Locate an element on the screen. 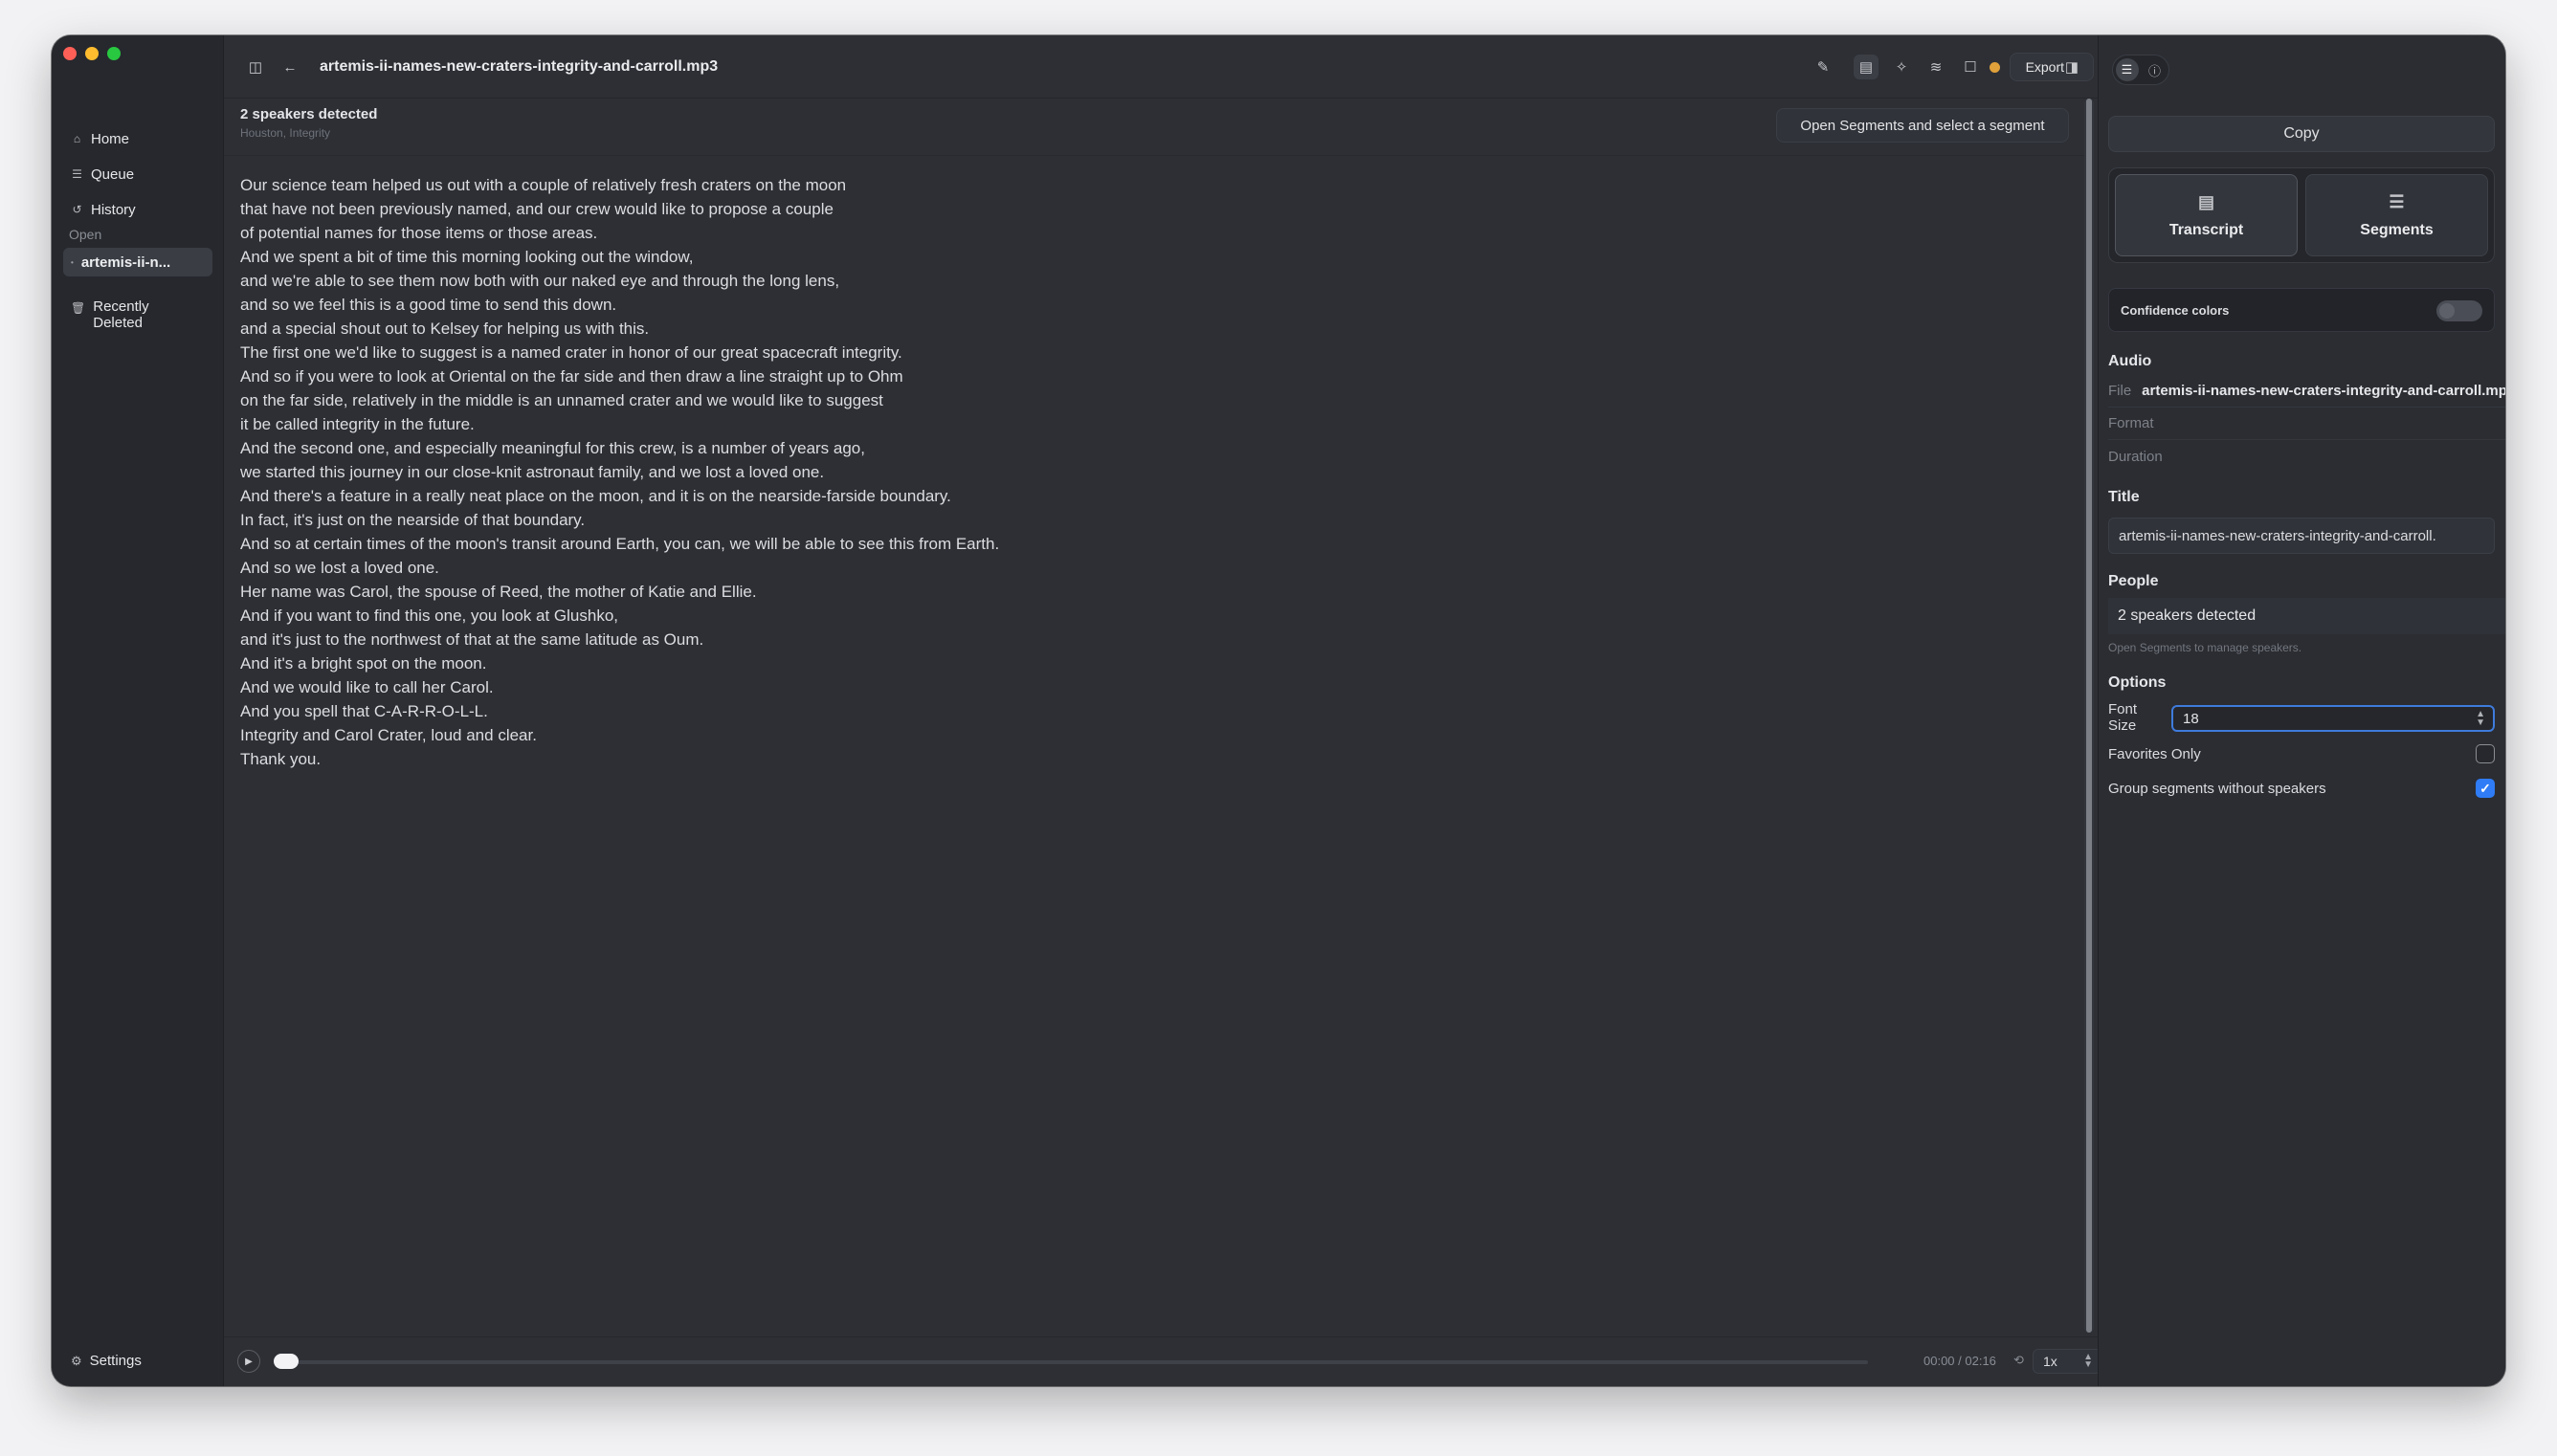  chat-bubble-icon: ☐ is located at coordinates (1970, 67).